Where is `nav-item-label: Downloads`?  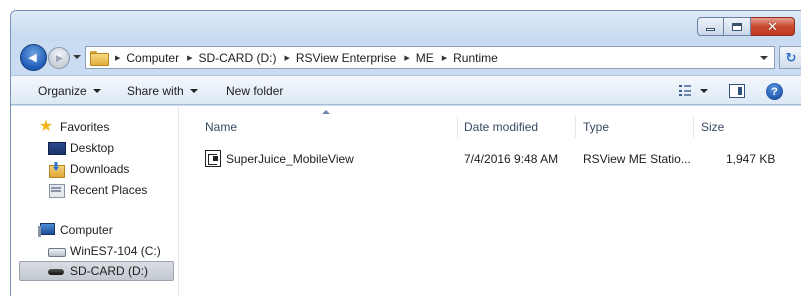 nav-item-label: Downloads is located at coordinates (100, 169).